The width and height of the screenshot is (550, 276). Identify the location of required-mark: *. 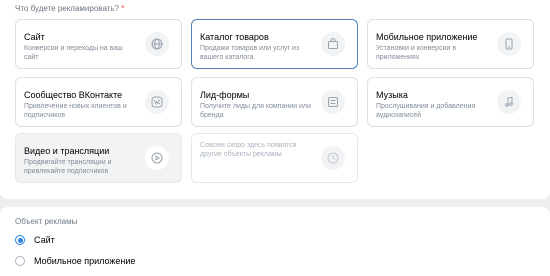
(123, 8).